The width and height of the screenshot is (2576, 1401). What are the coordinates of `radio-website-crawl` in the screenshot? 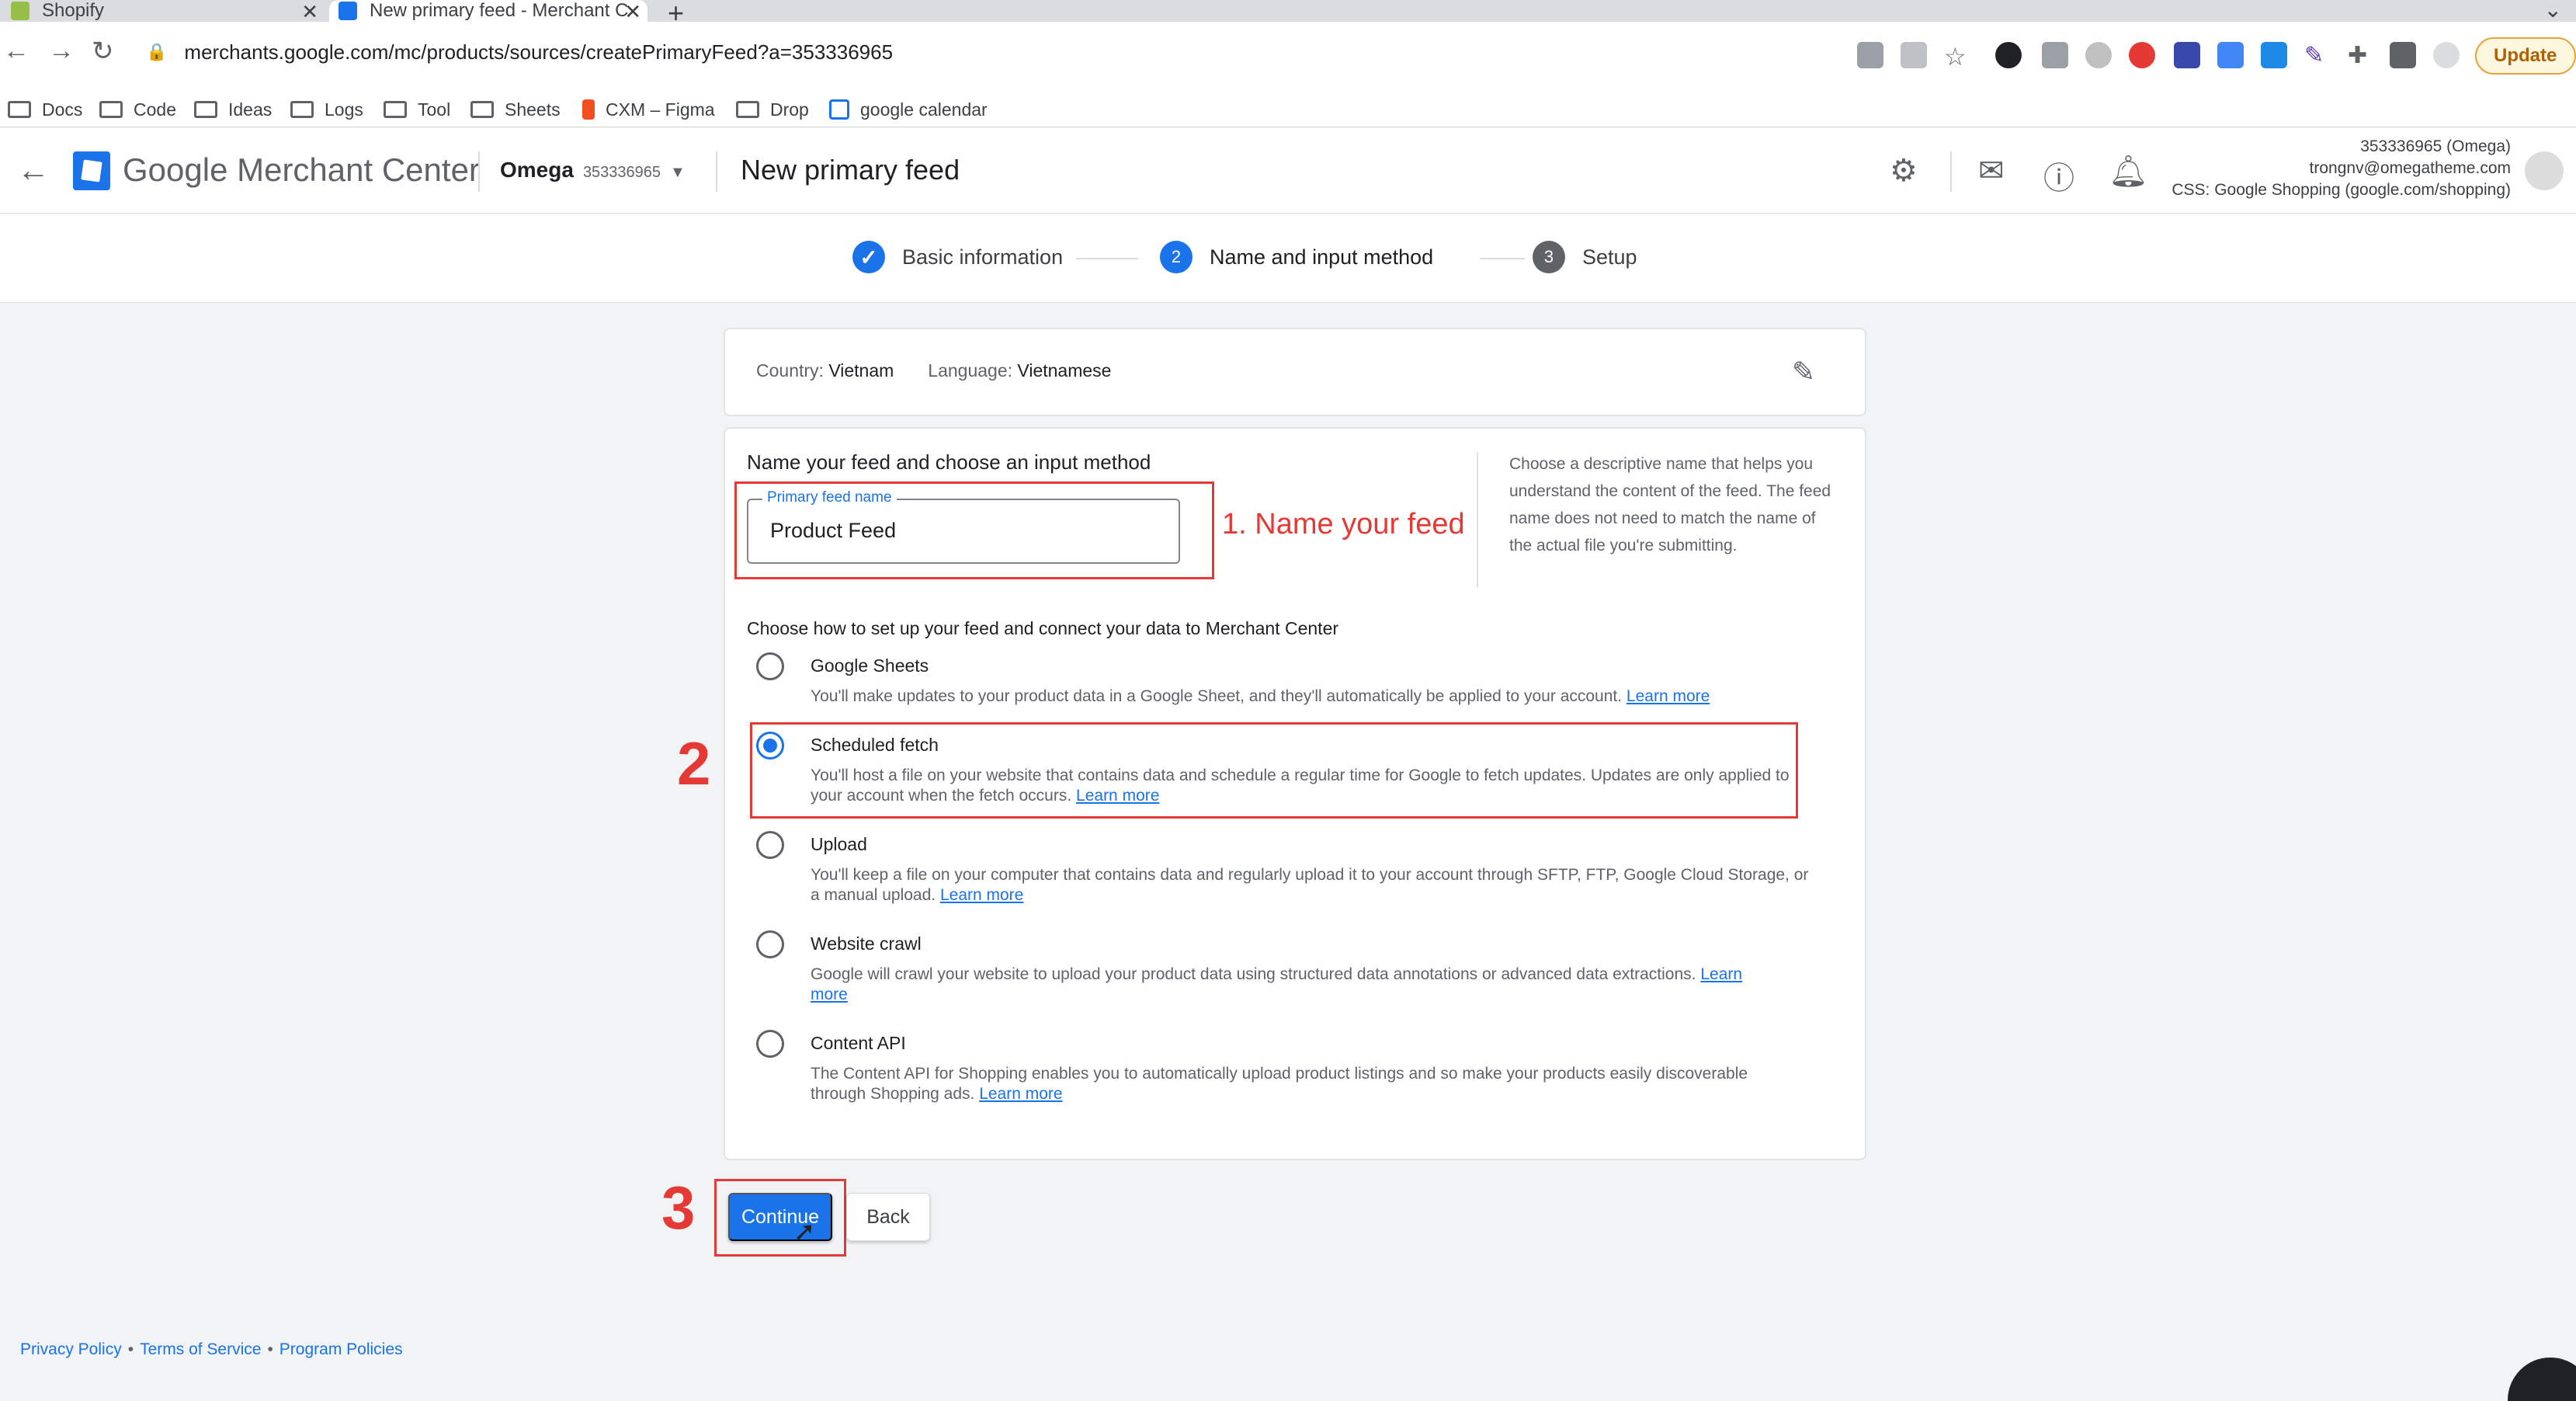 It's located at (770, 944).